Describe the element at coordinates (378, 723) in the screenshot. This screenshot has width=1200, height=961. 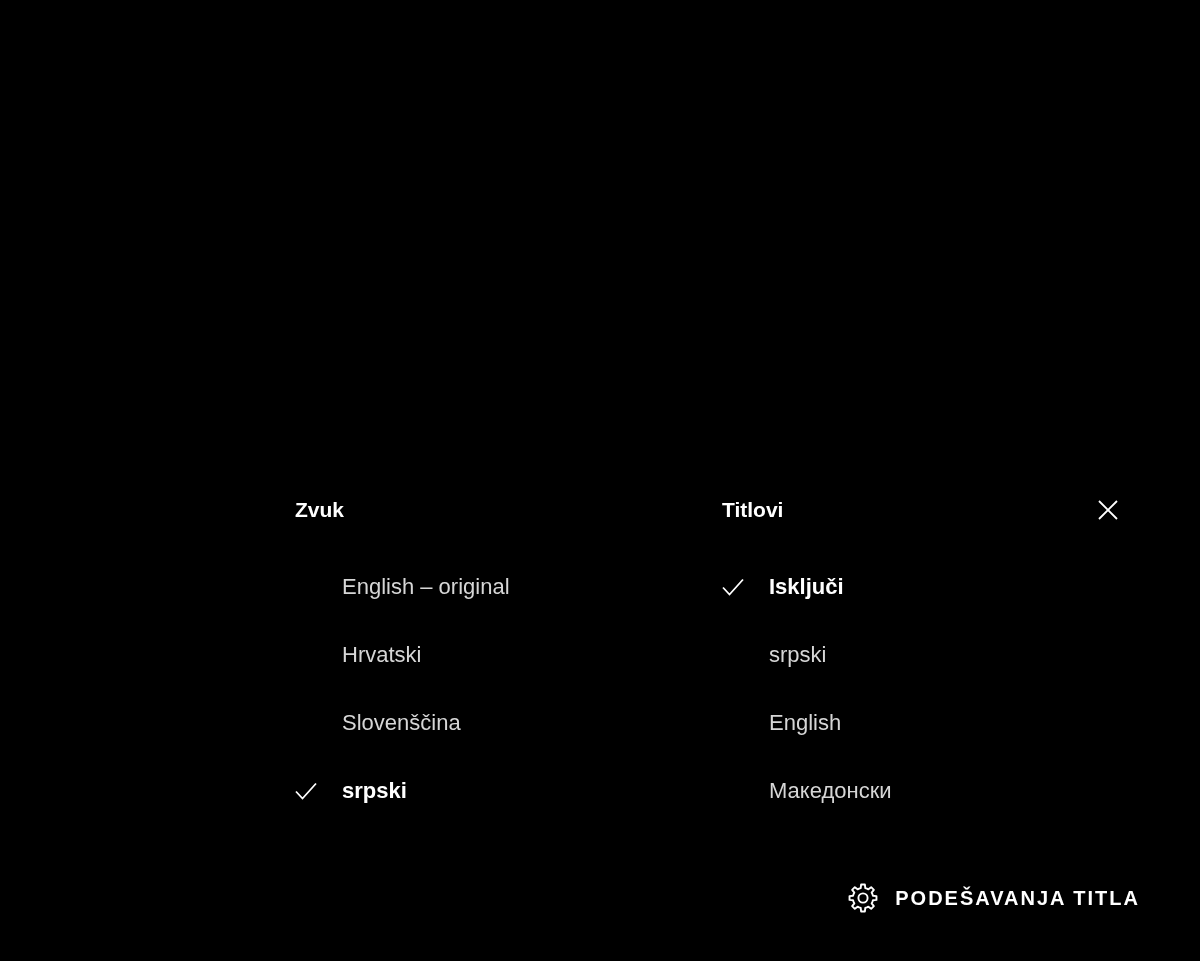
I see `language-option: Slovenščina` at that location.